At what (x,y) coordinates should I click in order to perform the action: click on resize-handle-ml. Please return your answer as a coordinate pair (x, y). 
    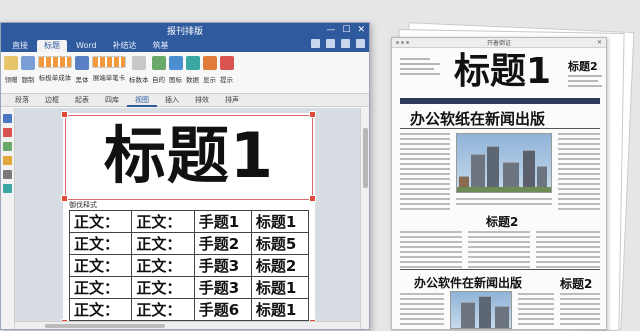
    Looking at the image, I should click on (64, 198).